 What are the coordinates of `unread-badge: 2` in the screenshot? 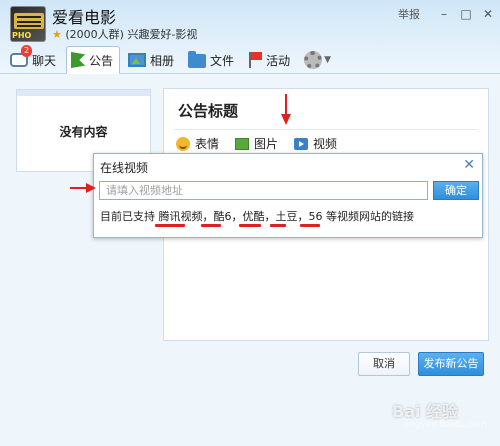 It's located at (27, 51).